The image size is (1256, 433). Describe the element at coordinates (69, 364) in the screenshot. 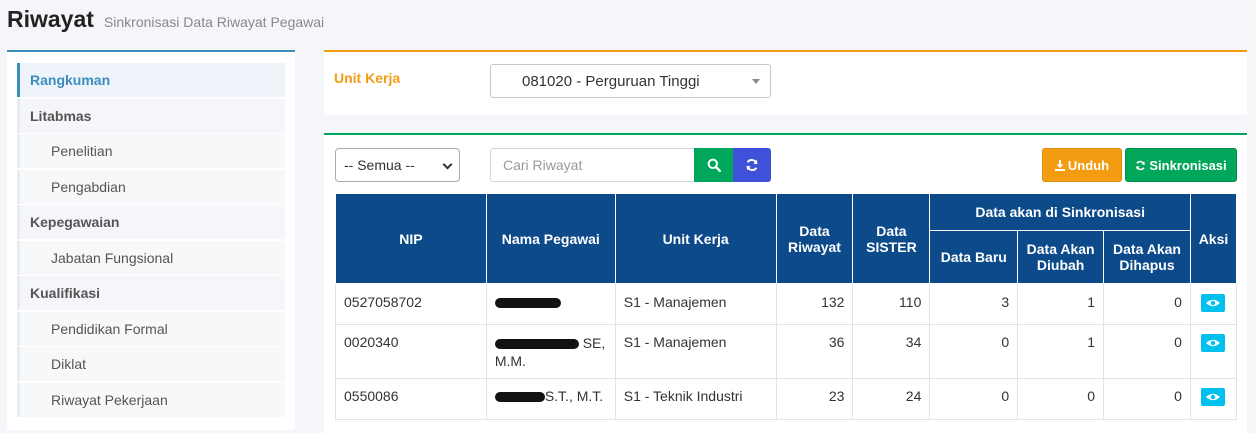

I see `sidebar-item-label: Diklat` at that location.